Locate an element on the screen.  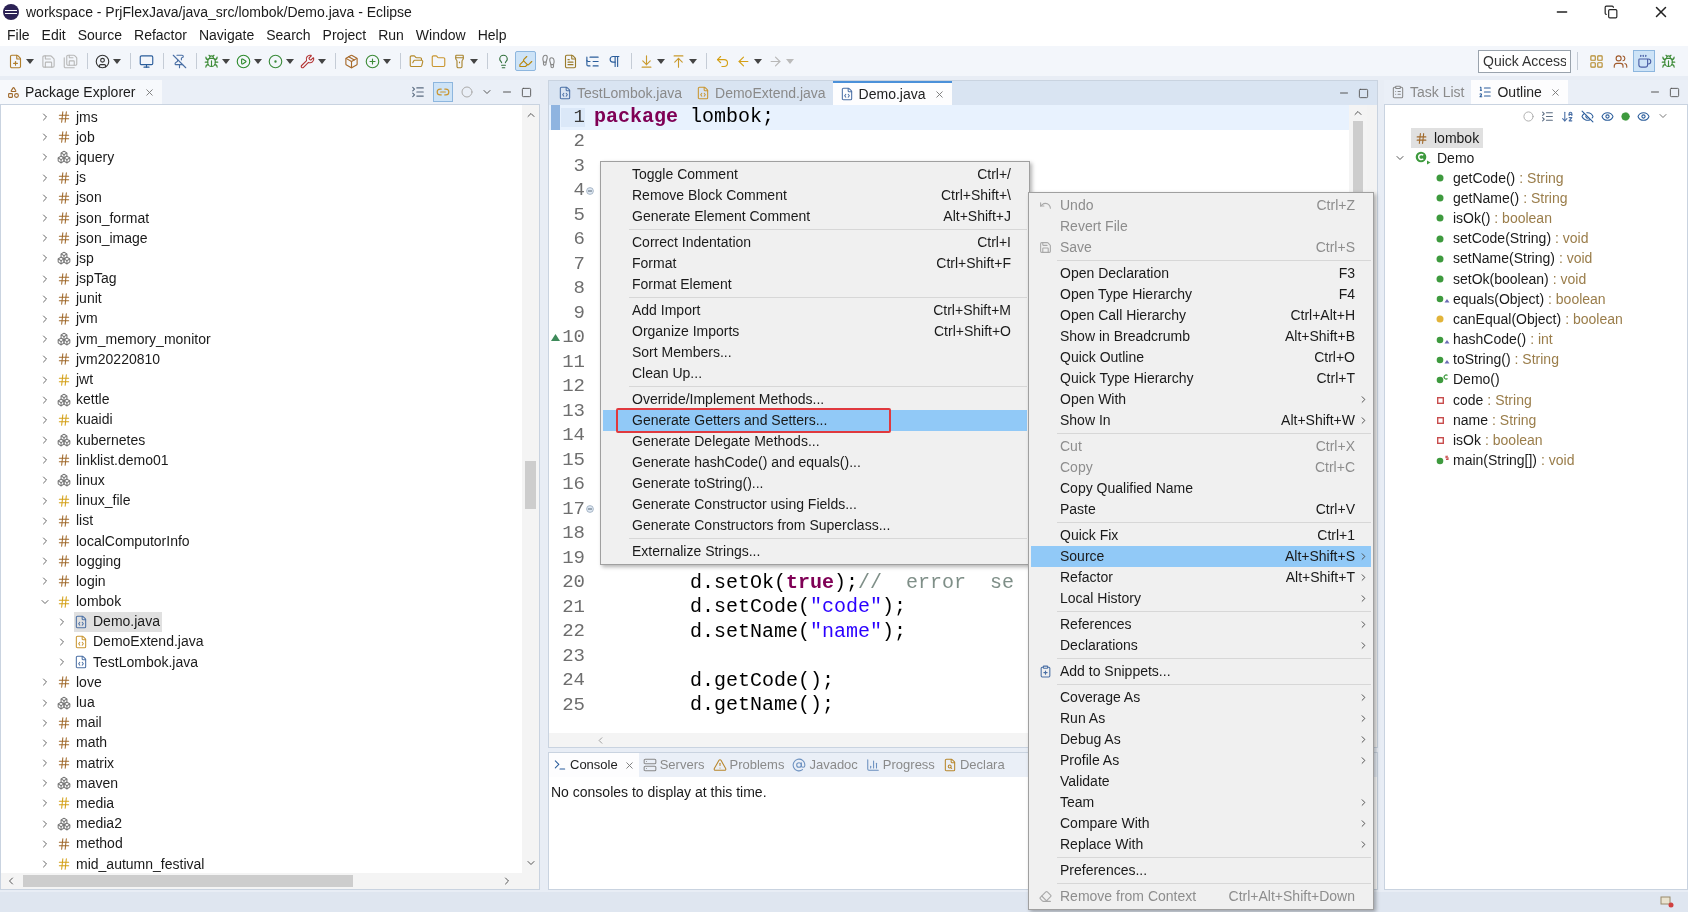
tree-item: Demo is located at coordinates (1445, 158).